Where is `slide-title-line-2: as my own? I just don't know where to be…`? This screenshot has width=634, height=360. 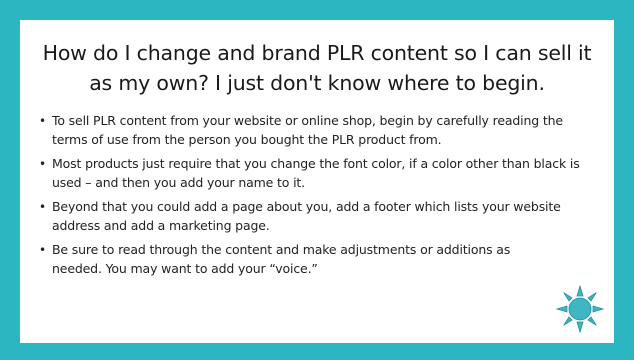 slide-title-line-2: as my own? I just don't know where to be… is located at coordinates (317, 83).